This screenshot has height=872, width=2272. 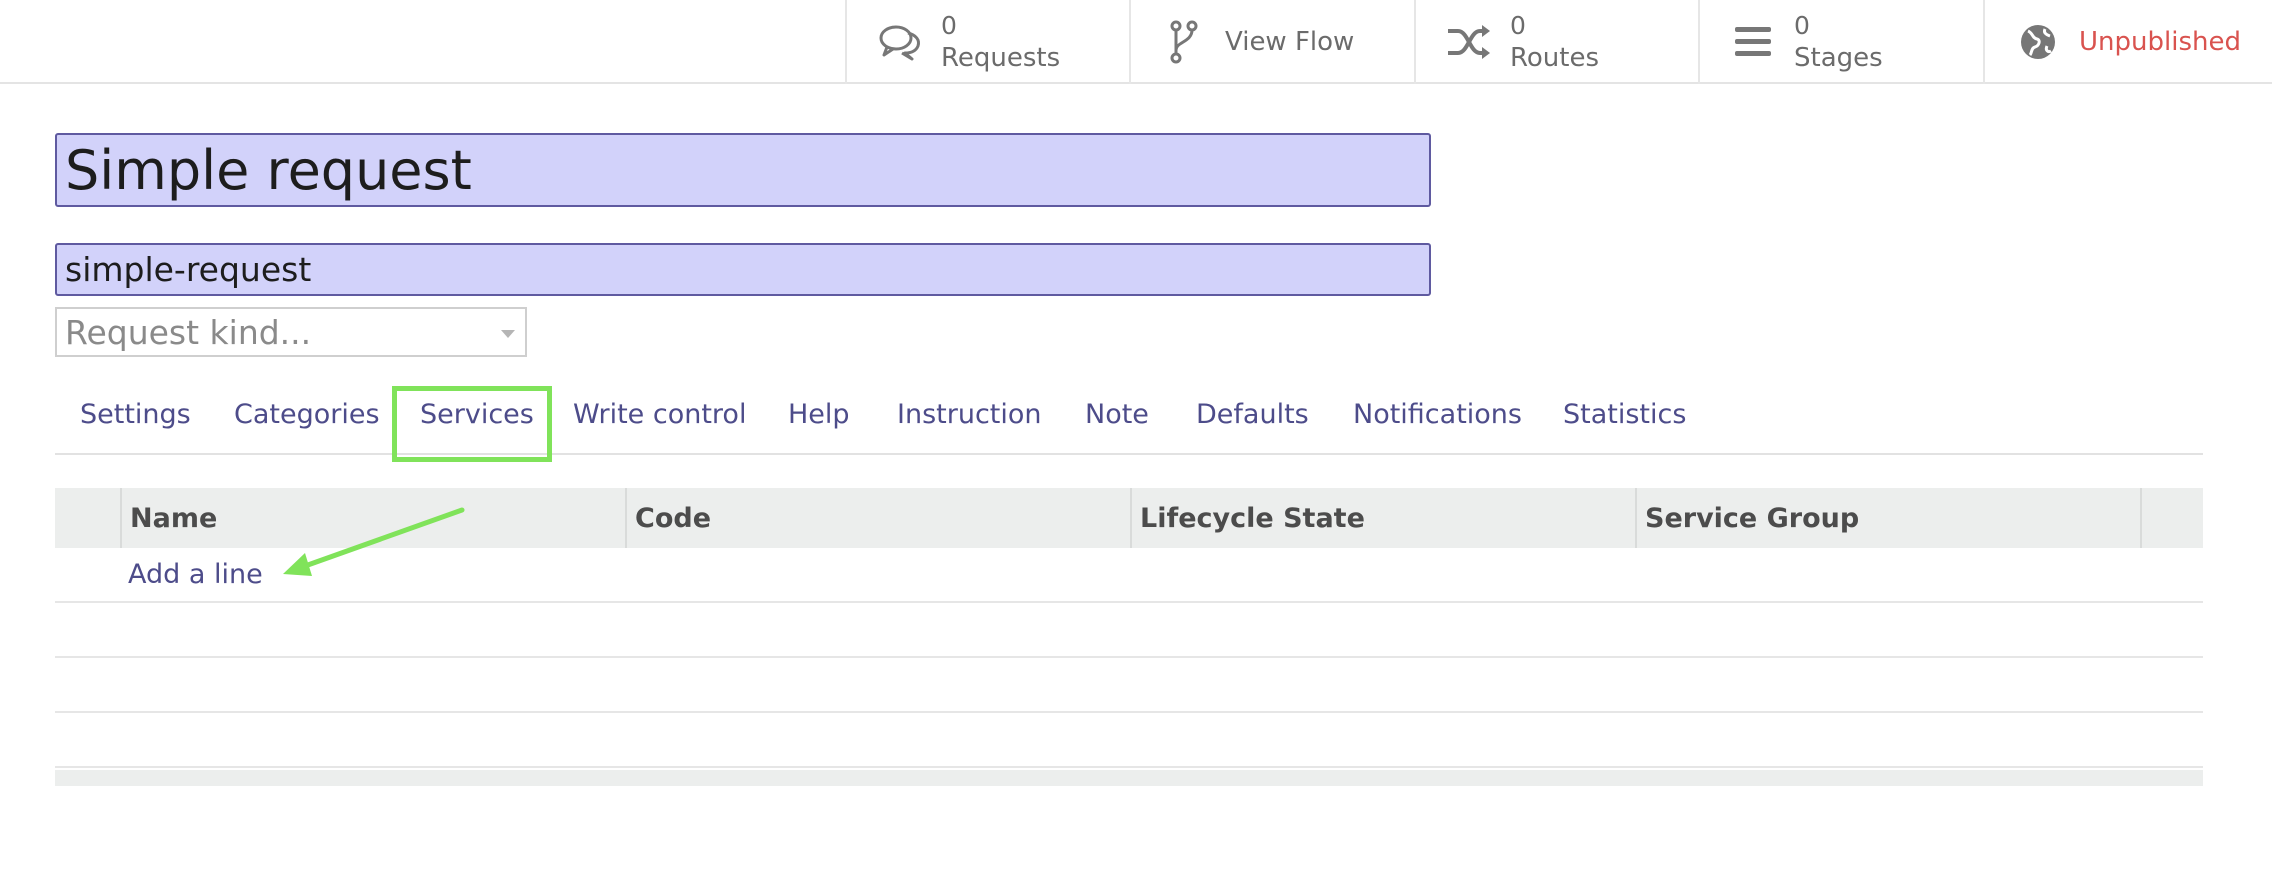 I want to click on column-code-label: Code, so click(x=673, y=518).